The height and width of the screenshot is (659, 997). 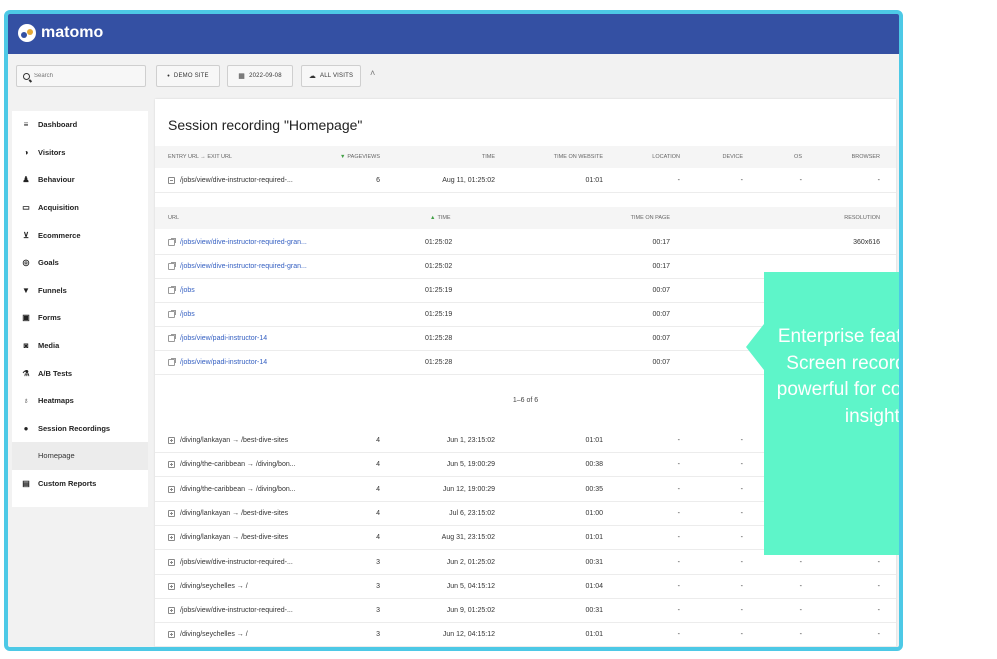 I want to click on column-header-os: OS, so click(x=788, y=157).